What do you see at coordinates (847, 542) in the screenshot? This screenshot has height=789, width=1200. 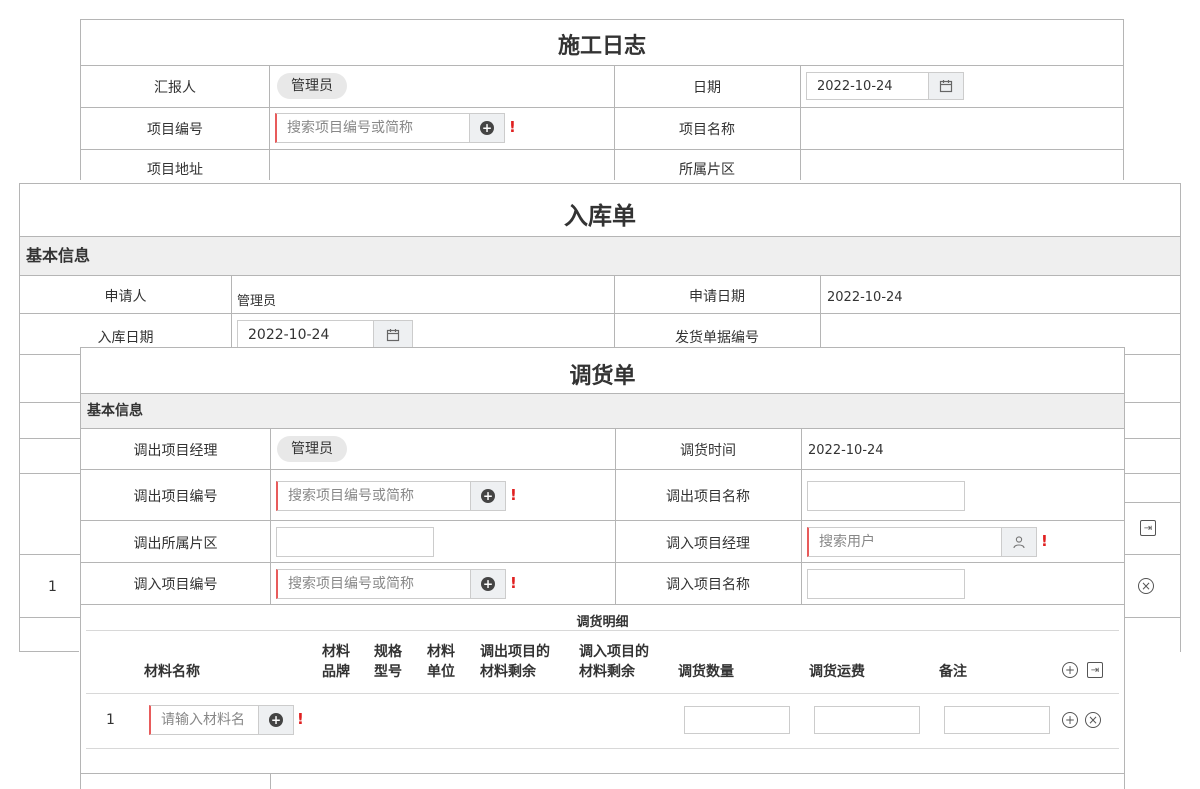 I see `in-manager-placeholder: 搜索用户` at bounding box center [847, 542].